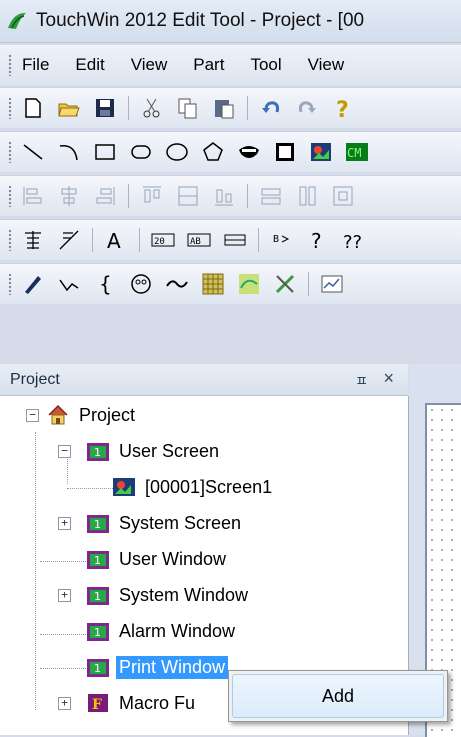 This screenshot has width=461, height=737. Describe the element at coordinates (271, 108) in the screenshot. I see `undo-icon` at that location.